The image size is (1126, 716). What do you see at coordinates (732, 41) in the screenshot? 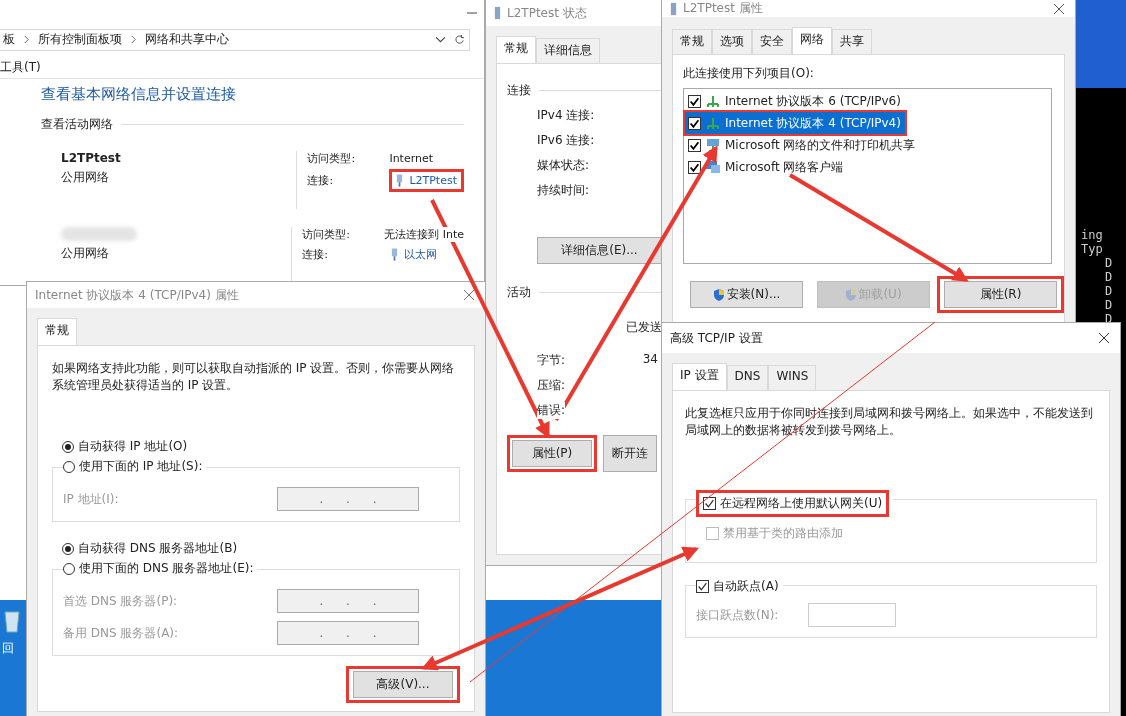
I see `tab: 选项` at bounding box center [732, 41].